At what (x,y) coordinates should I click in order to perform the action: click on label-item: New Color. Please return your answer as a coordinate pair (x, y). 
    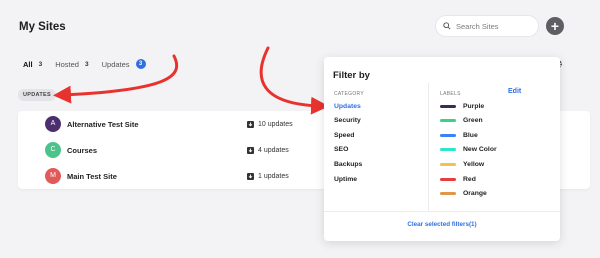
    Looking at the image, I should click on (468, 149).